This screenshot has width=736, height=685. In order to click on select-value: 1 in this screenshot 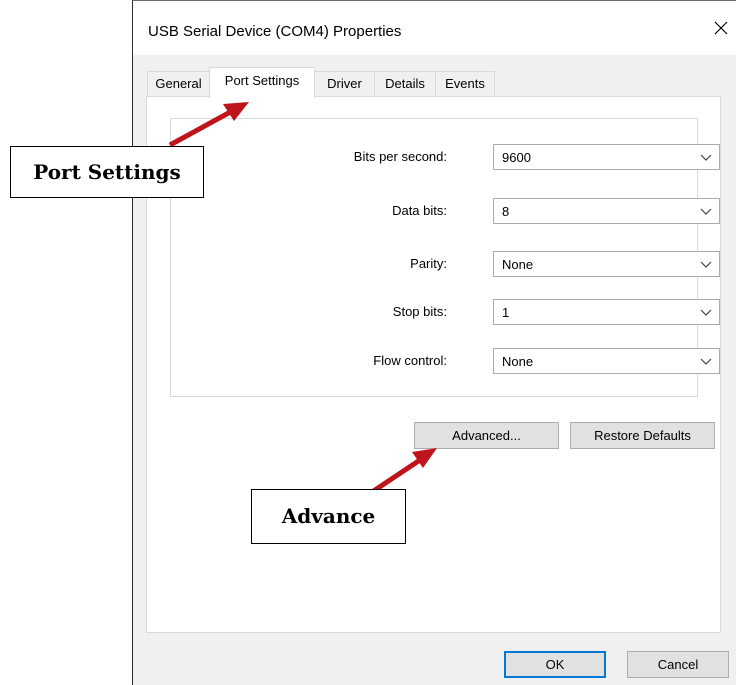, I will do `click(506, 312)`.